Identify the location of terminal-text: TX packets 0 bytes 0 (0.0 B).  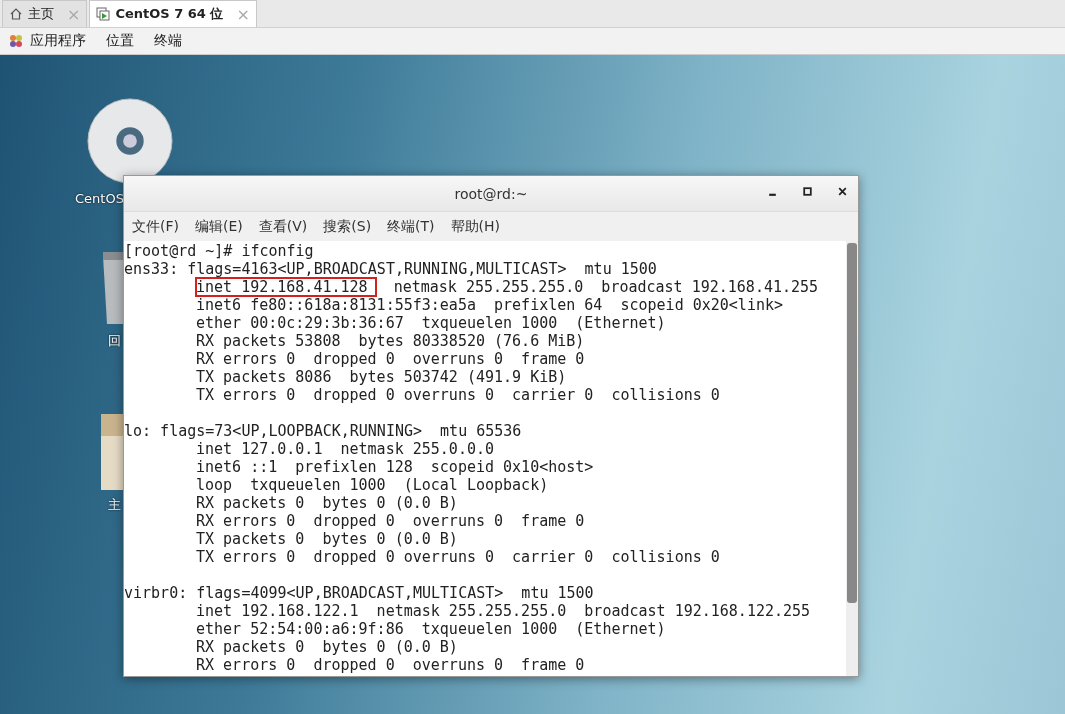
(327, 539).